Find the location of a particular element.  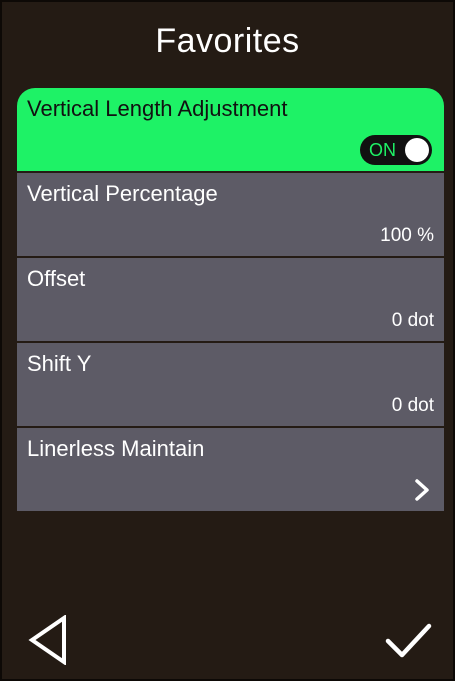

on-off-toggle: ON is located at coordinates (396, 150).